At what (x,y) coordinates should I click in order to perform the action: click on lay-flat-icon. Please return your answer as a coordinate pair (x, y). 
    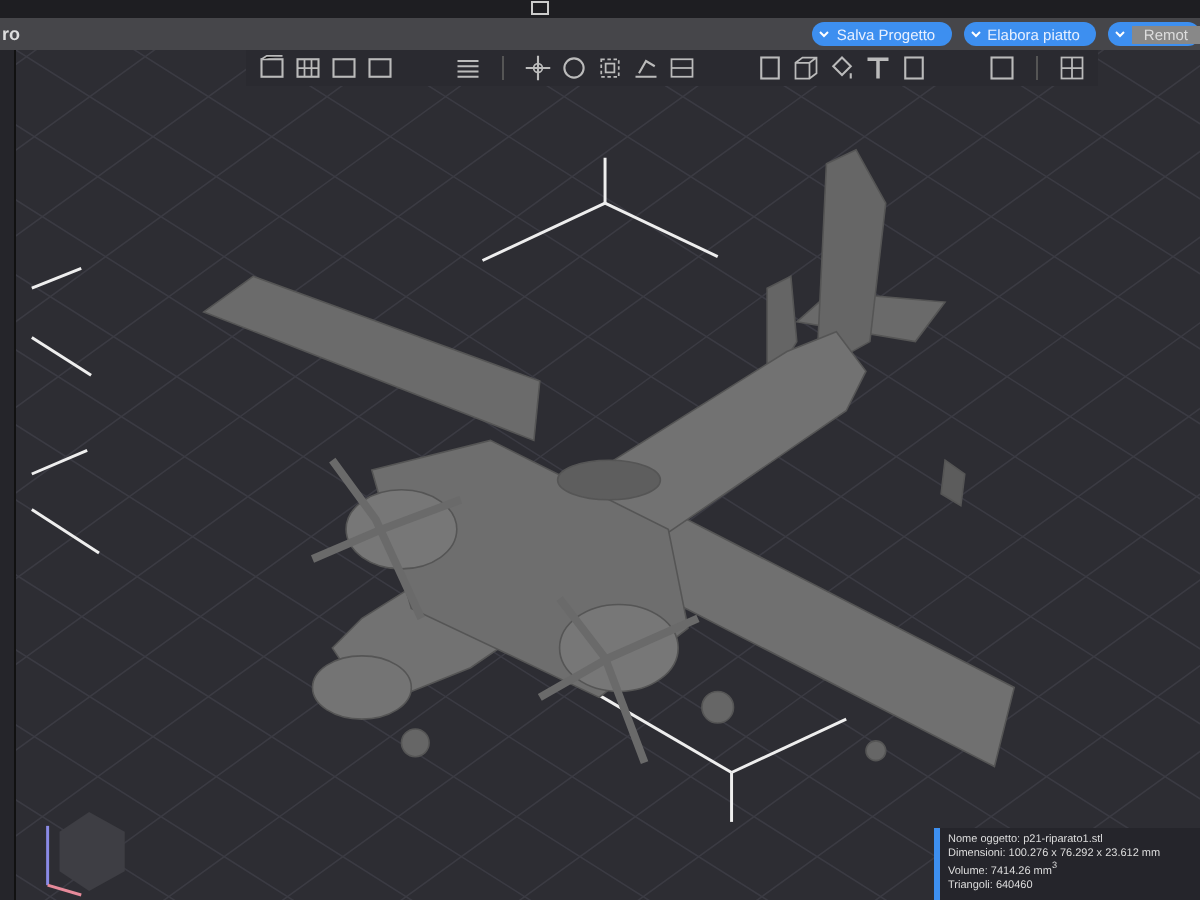
    Looking at the image, I should click on (646, 68).